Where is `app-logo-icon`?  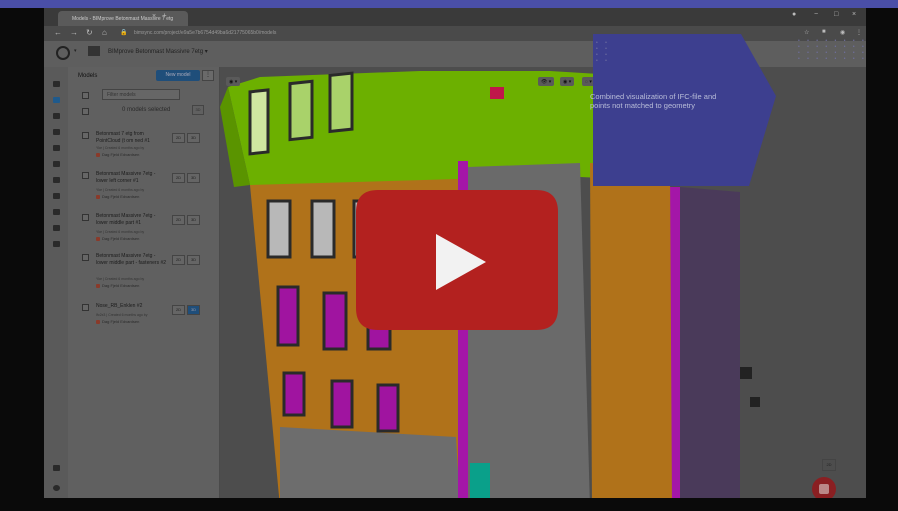 app-logo-icon is located at coordinates (63, 53).